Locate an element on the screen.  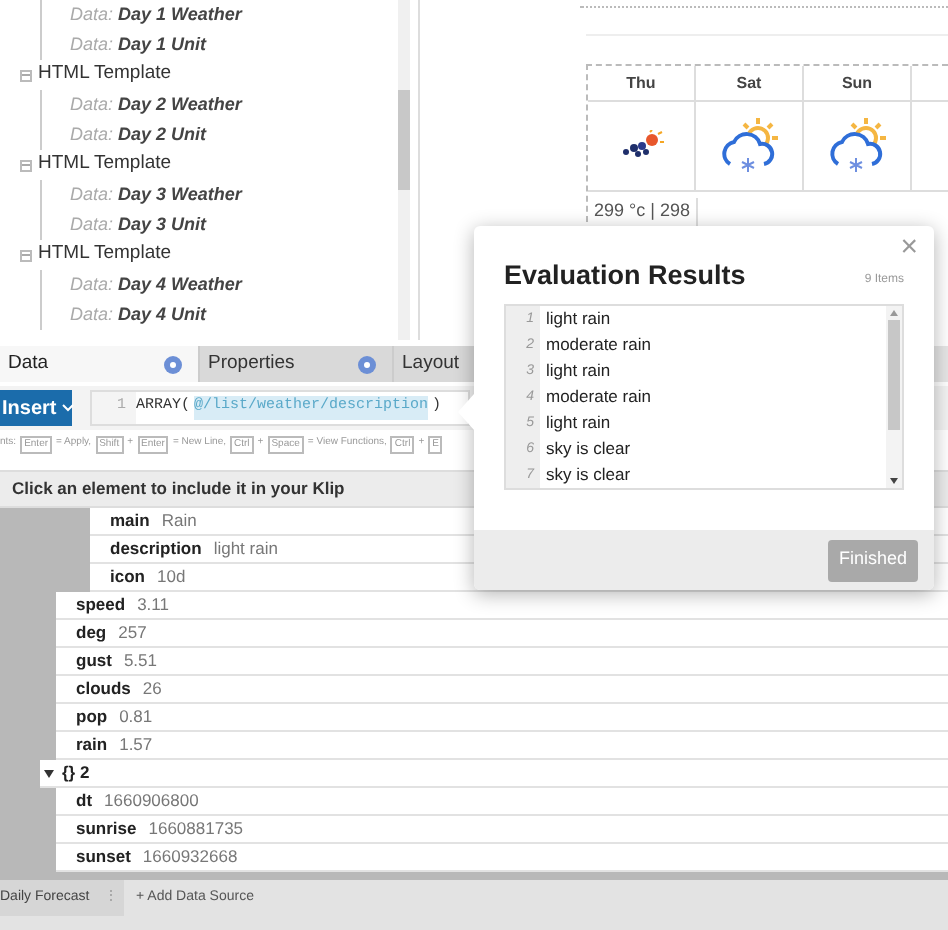
tree-item: Data: Day 2 Weather is located at coordinates (156, 105).